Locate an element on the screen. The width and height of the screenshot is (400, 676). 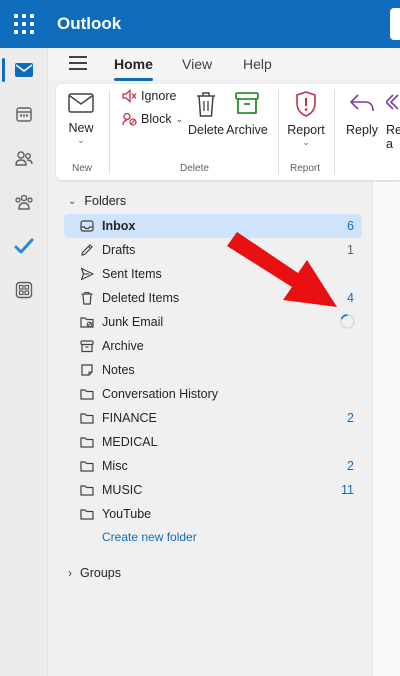
hamburger-menu-icon is located at coordinates (78, 63).